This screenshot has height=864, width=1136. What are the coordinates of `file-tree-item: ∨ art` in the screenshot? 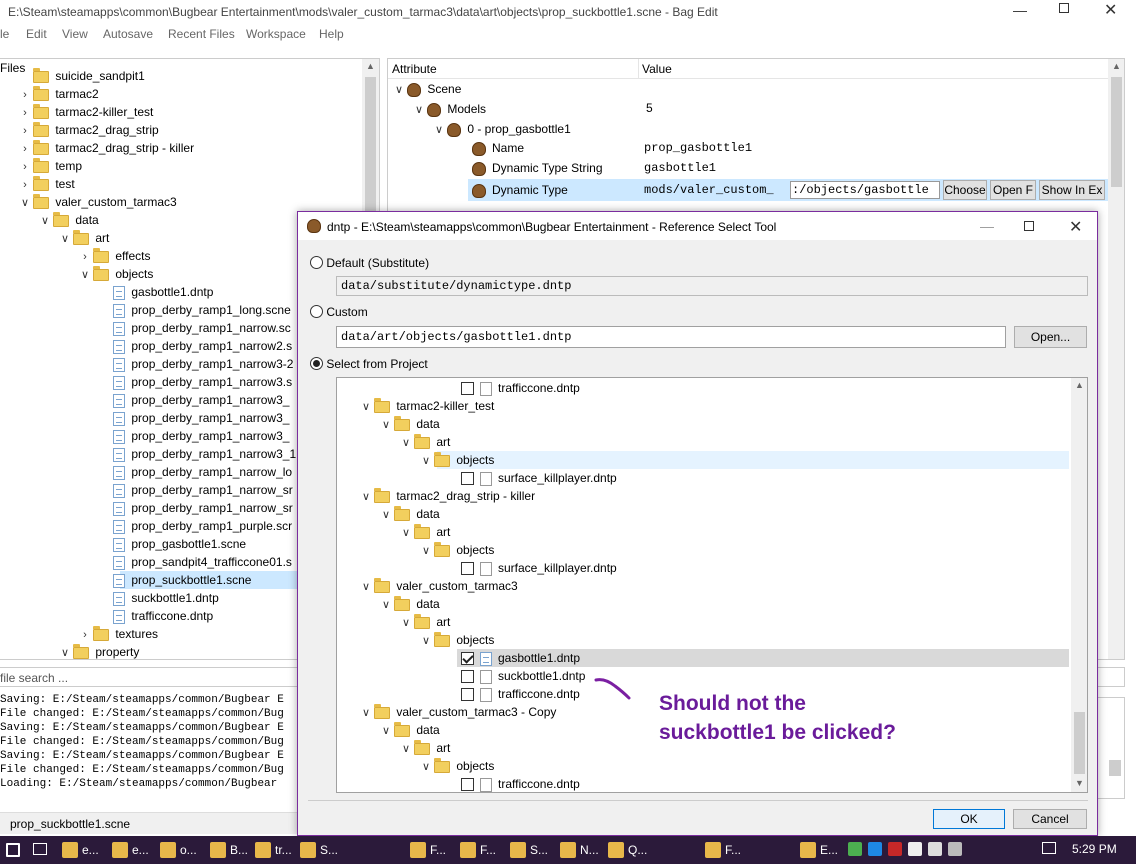 It's located at (84, 238).